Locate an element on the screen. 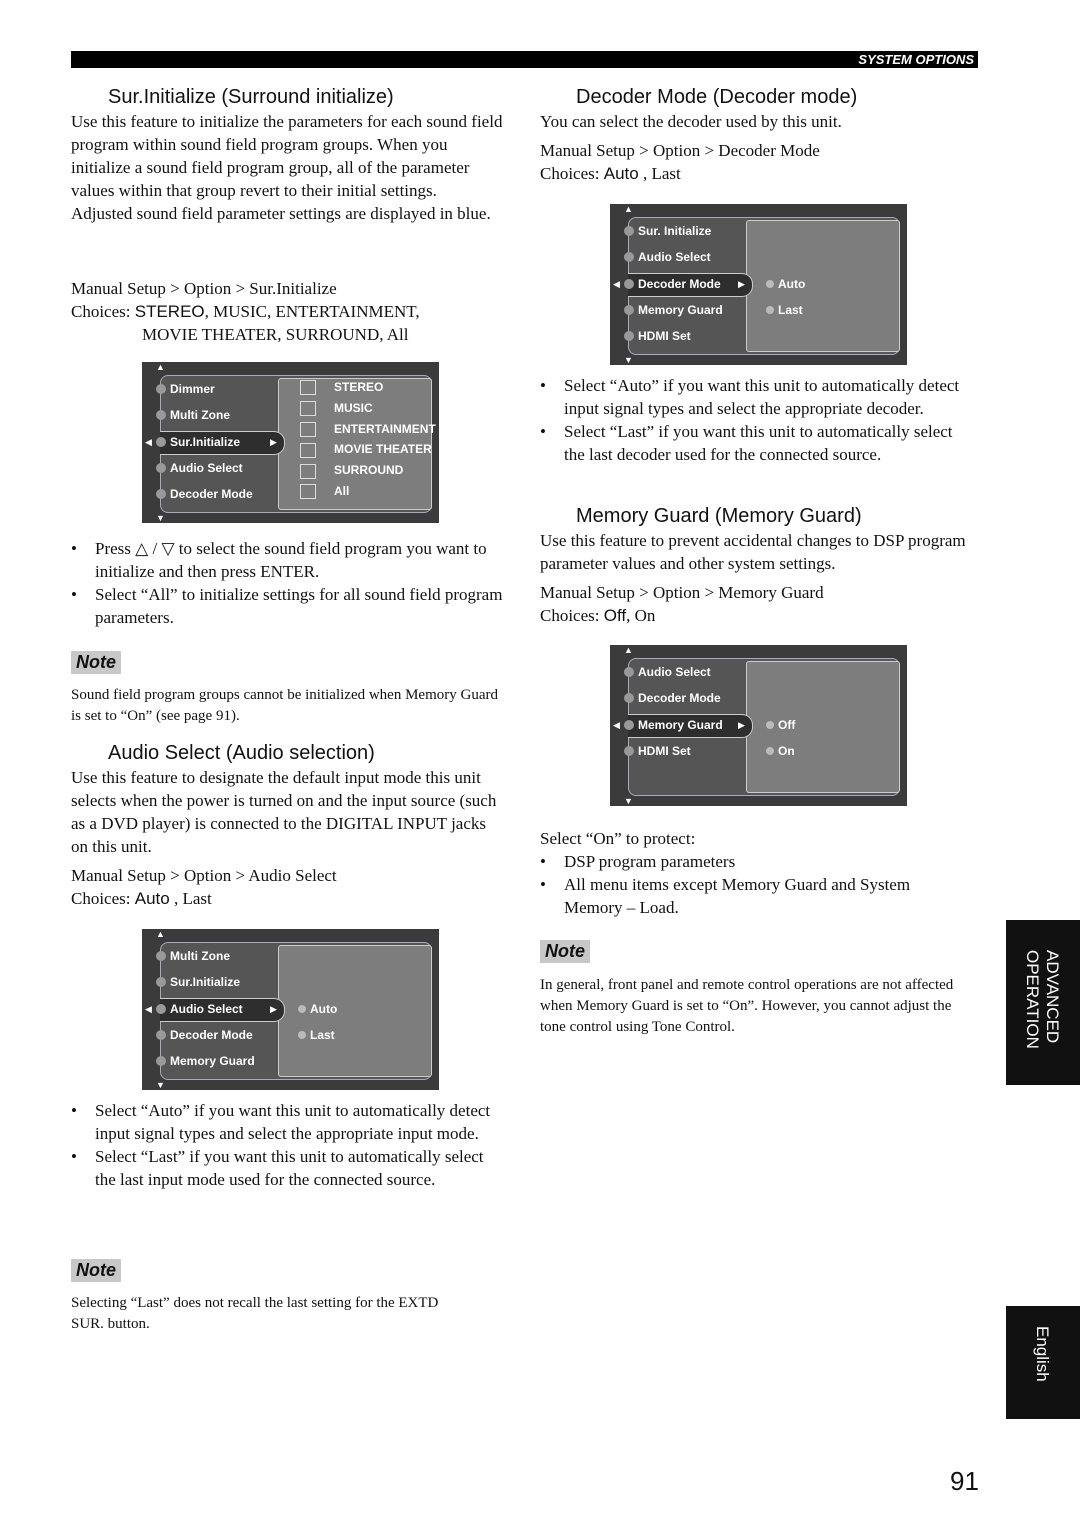 The image size is (1080, 1526). protect-intro: Select “On” to protect: is located at coordinates (618, 838).